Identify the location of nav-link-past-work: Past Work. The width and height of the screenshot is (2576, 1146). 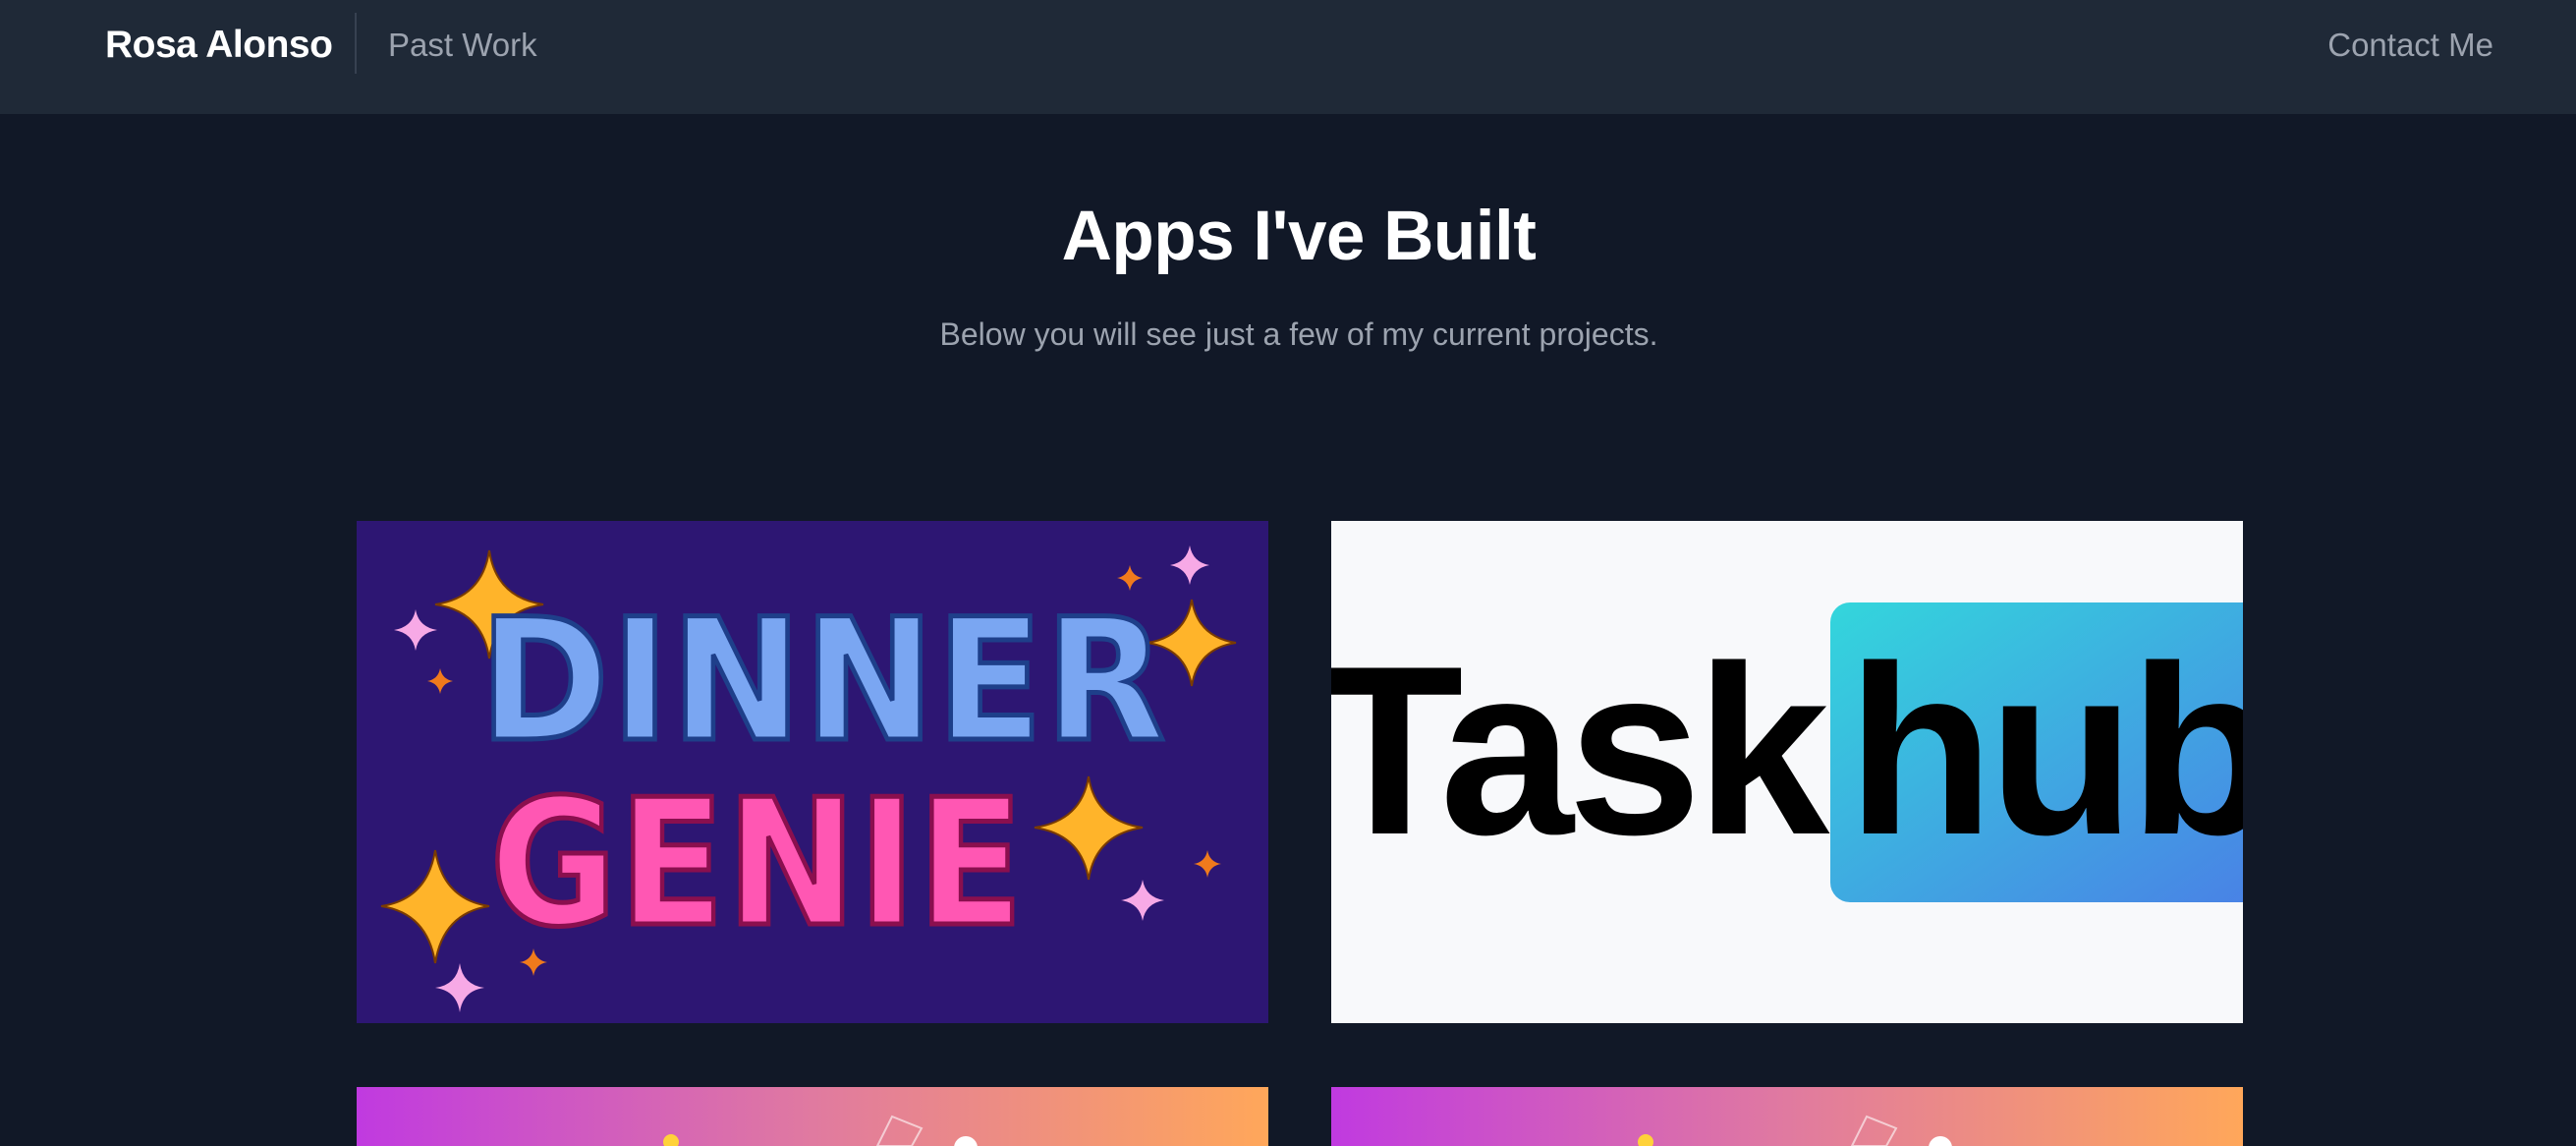
(462, 46).